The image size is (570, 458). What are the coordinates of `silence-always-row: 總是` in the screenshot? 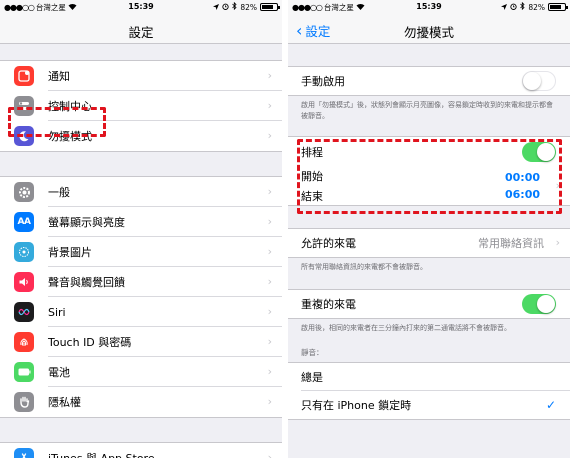 It's located at (429, 377).